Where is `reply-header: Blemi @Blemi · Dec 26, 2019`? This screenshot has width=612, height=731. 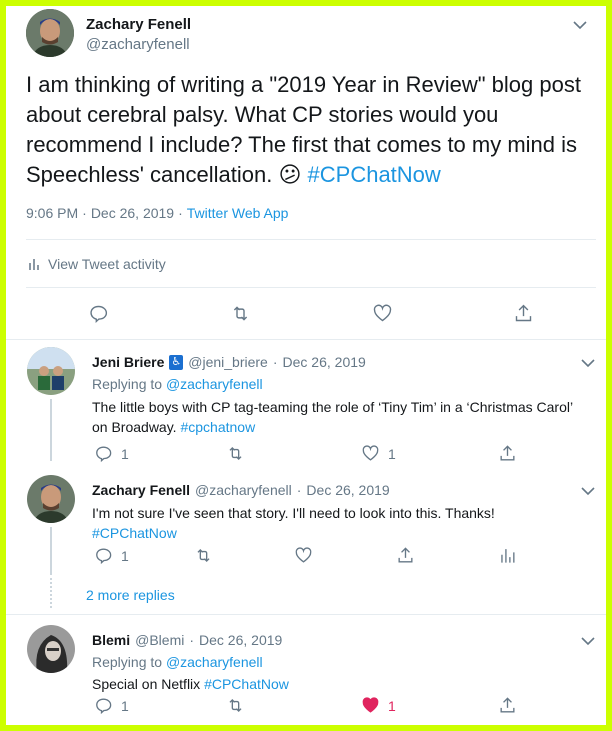
reply-header: Blemi @Blemi · Dec 26, 2019 is located at coordinates (187, 640).